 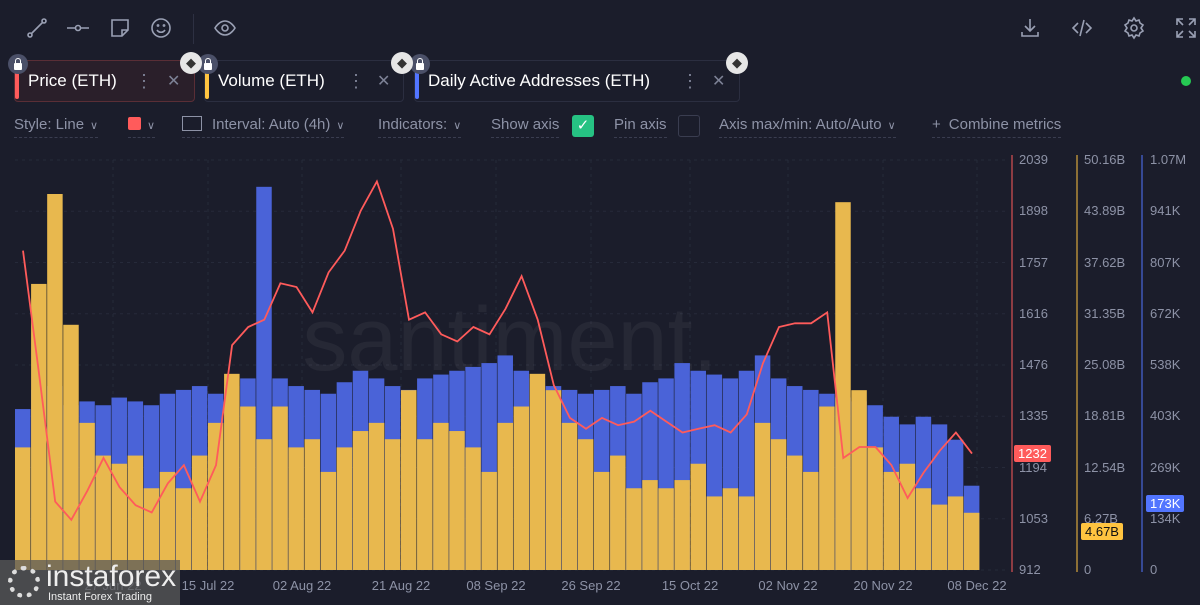 What do you see at coordinates (401, 585) in the screenshot?
I see `x-tick-label: 21 Aug 22` at bounding box center [401, 585].